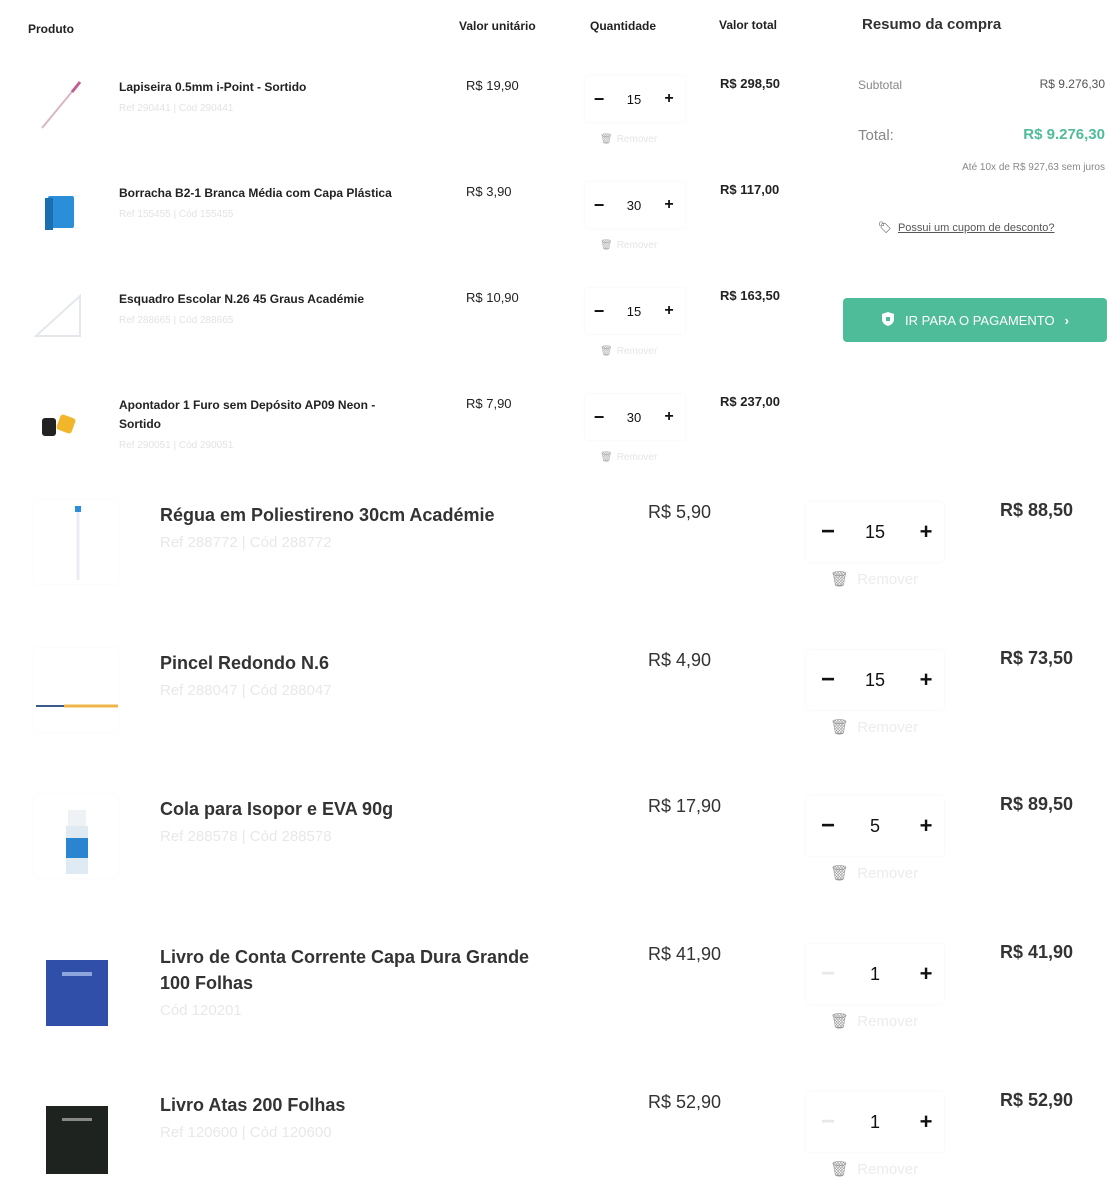  Describe the element at coordinates (176, 445) in the screenshot. I see `product-ref: Ref 290051 | Cód 290051` at that location.